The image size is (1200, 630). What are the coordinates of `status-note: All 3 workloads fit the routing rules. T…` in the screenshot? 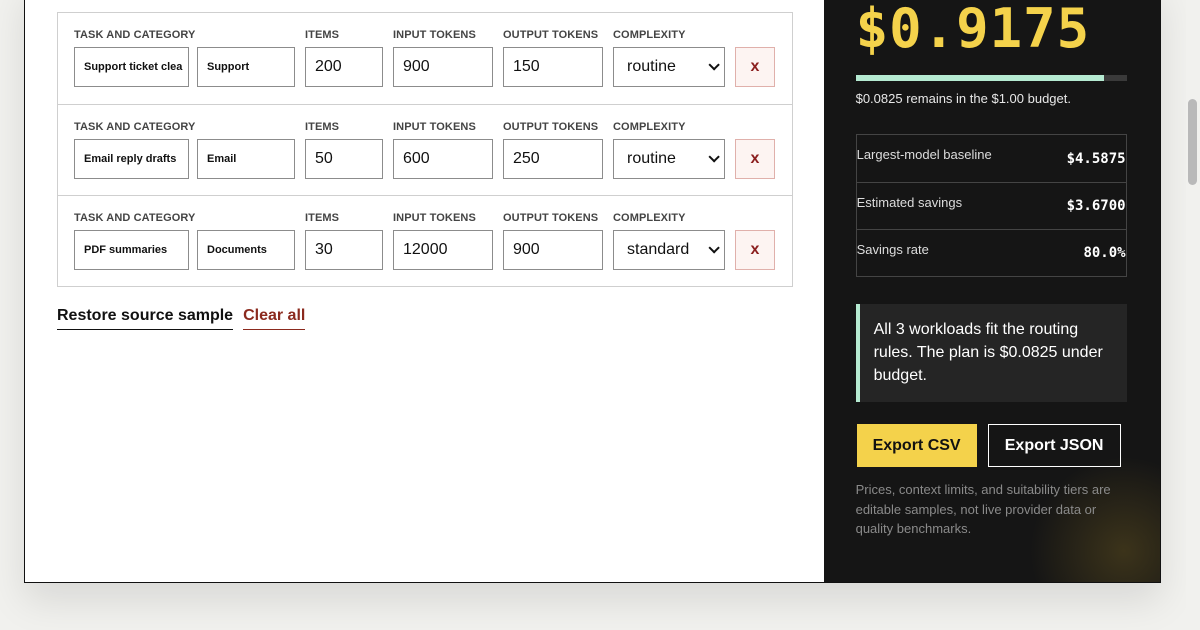 It's located at (991, 353).